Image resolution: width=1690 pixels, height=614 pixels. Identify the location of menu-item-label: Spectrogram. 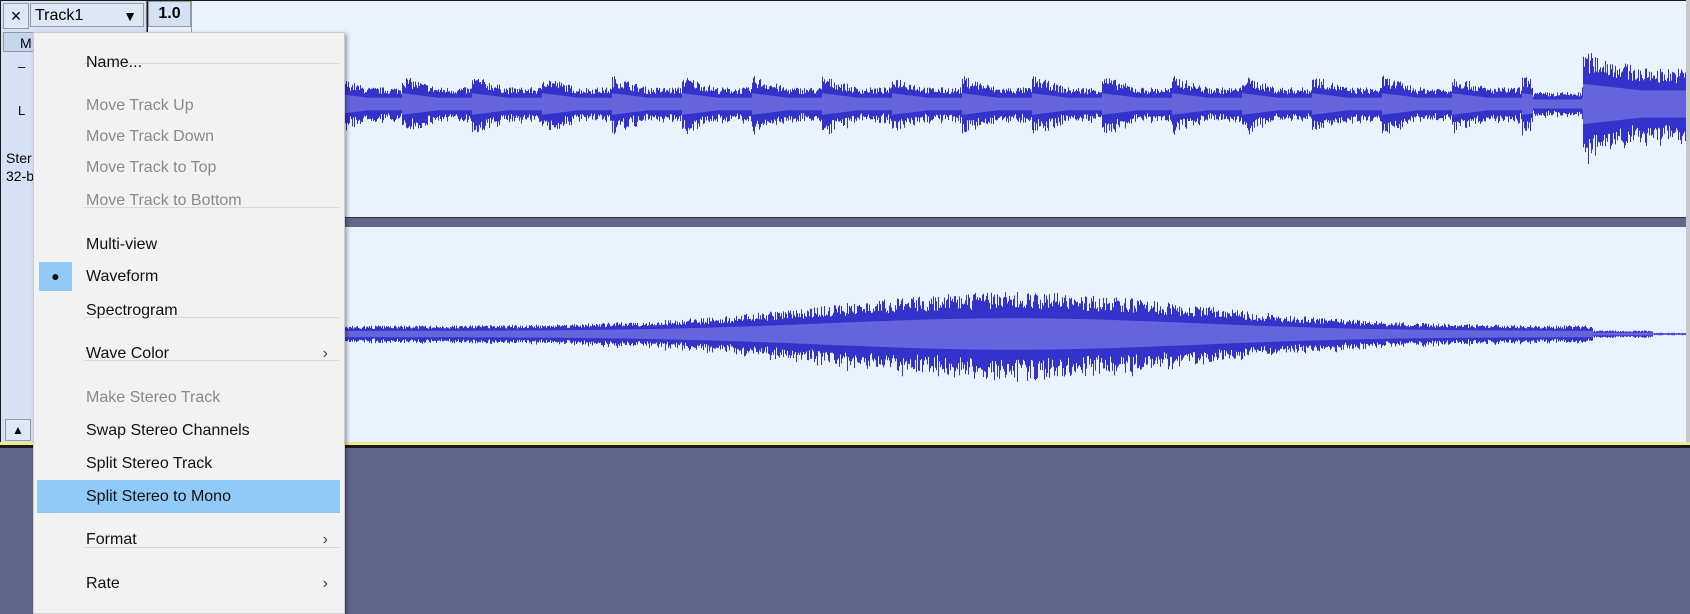
(132, 310).